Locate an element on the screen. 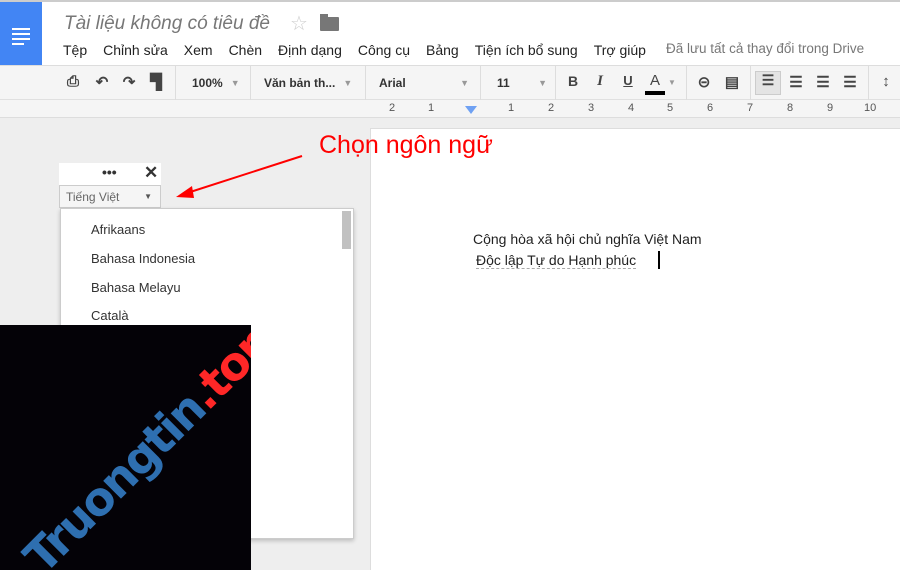  style-select: Văn bản th... ▼ is located at coordinates (308, 83).